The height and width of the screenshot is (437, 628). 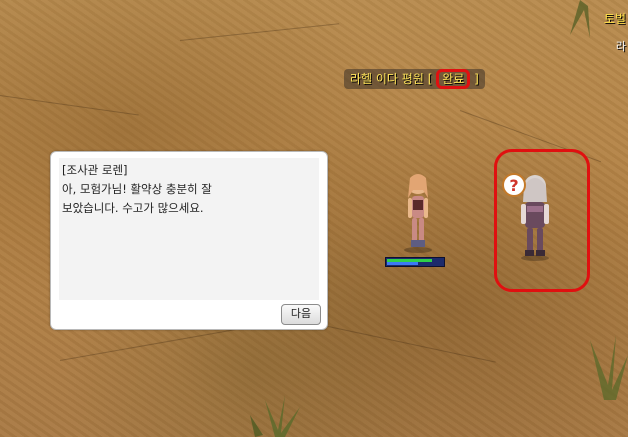 I want to click on question-mark-icon: ?, so click(x=514, y=185).